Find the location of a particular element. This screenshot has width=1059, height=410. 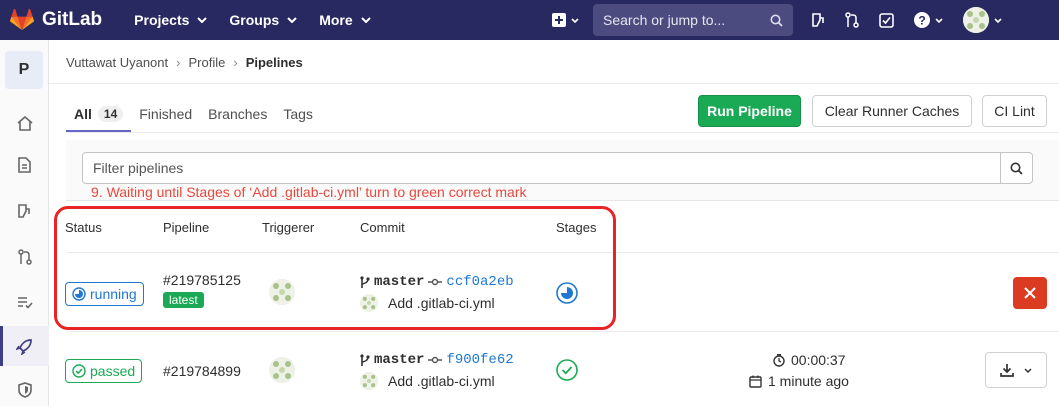

tab-all-label: All is located at coordinates (83, 114).